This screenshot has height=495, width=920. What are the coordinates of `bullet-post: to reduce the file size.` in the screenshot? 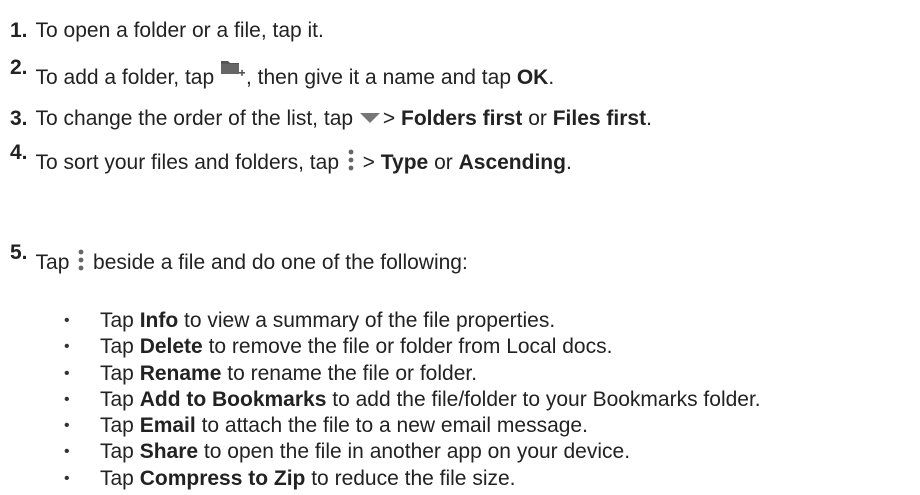 It's located at (410, 478).